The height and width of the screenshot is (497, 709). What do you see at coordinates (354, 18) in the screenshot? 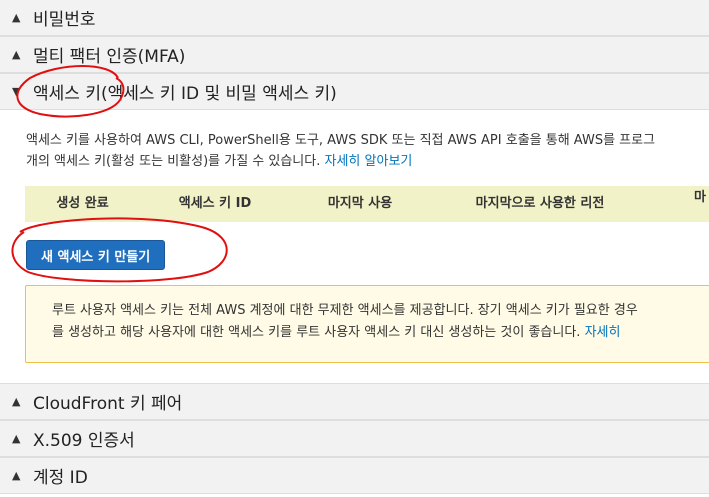
I see `section-header-password: ▲ 비밀번호` at bounding box center [354, 18].